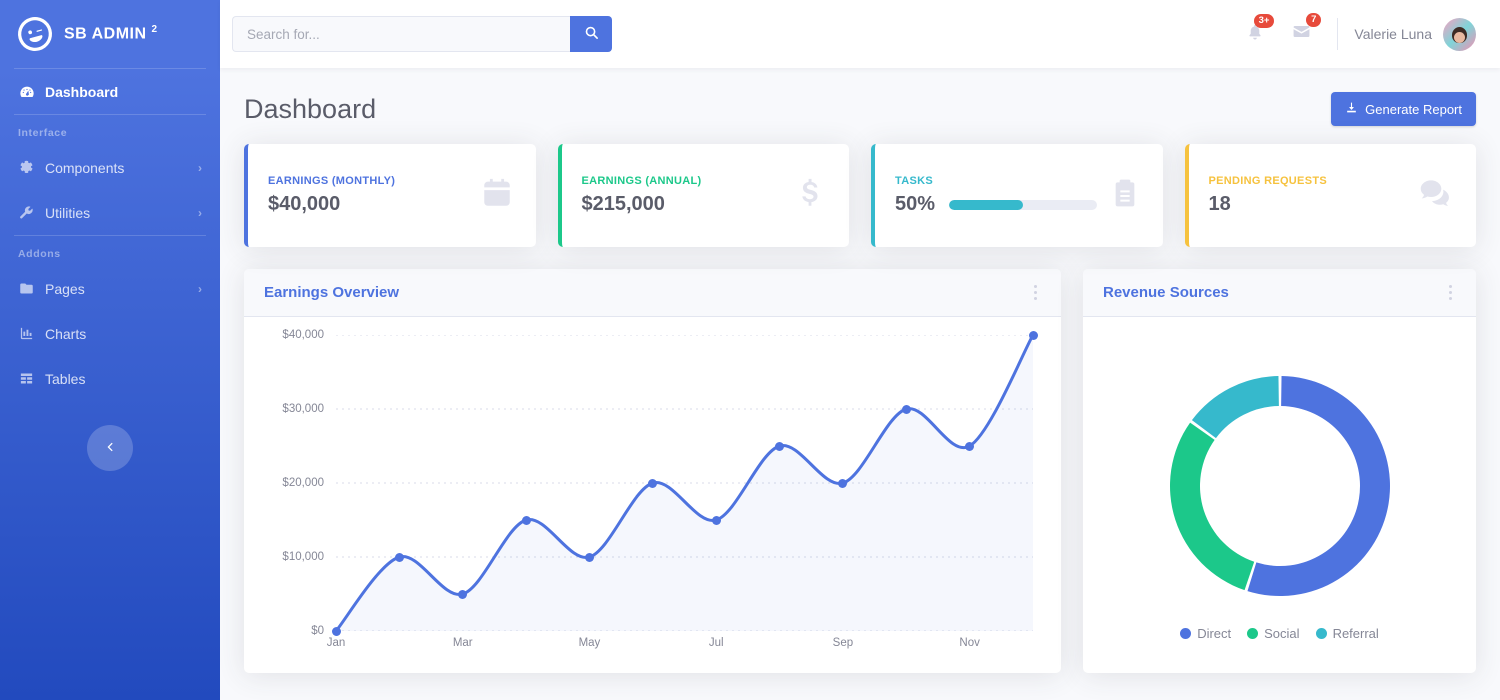 The width and height of the screenshot is (1500, 700). Describe the element at coordinates (110, 288) in the screenshot. I see `sidebar-item-pages: Pages ›` at that location.